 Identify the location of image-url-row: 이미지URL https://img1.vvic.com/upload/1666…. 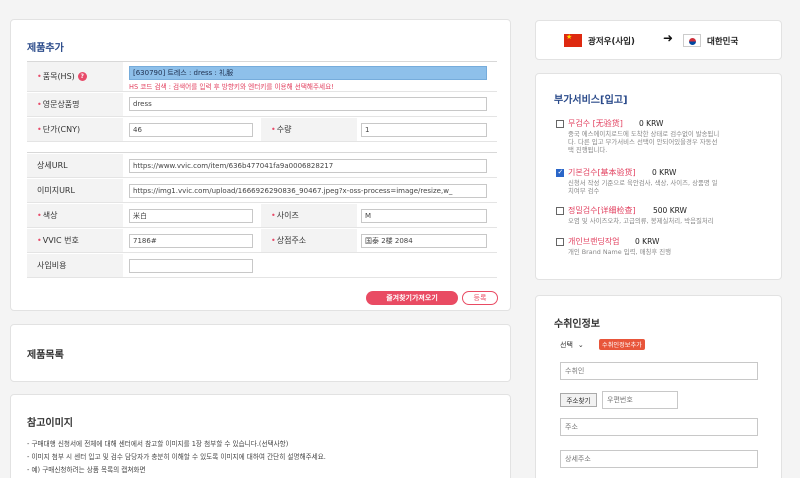
(262, 191).